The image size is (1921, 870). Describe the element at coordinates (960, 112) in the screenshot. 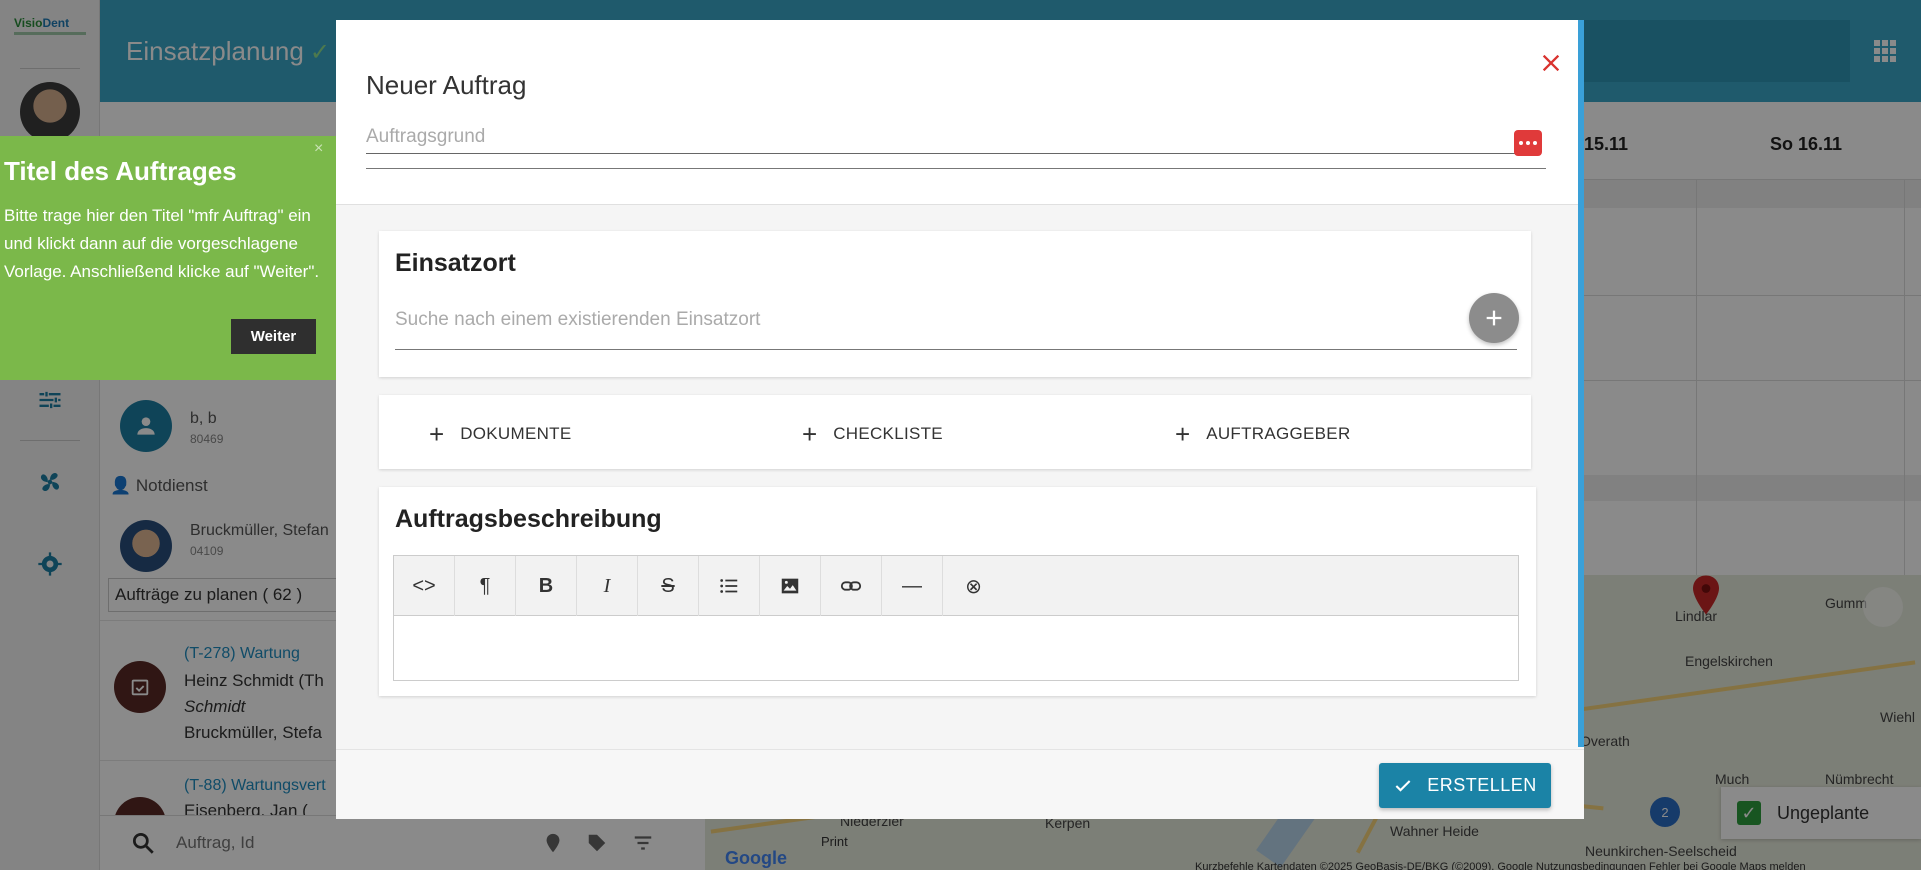

I see `modal-header: Neuer Auftrag` at that location.